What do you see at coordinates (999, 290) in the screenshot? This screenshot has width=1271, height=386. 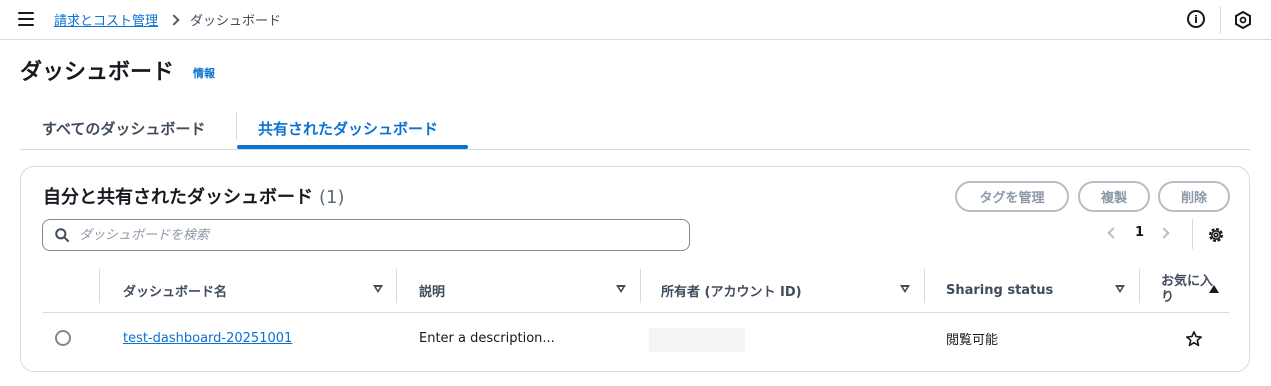 I see `column-header-sharing-status: Sharing status` at bounding box center [999, 290].